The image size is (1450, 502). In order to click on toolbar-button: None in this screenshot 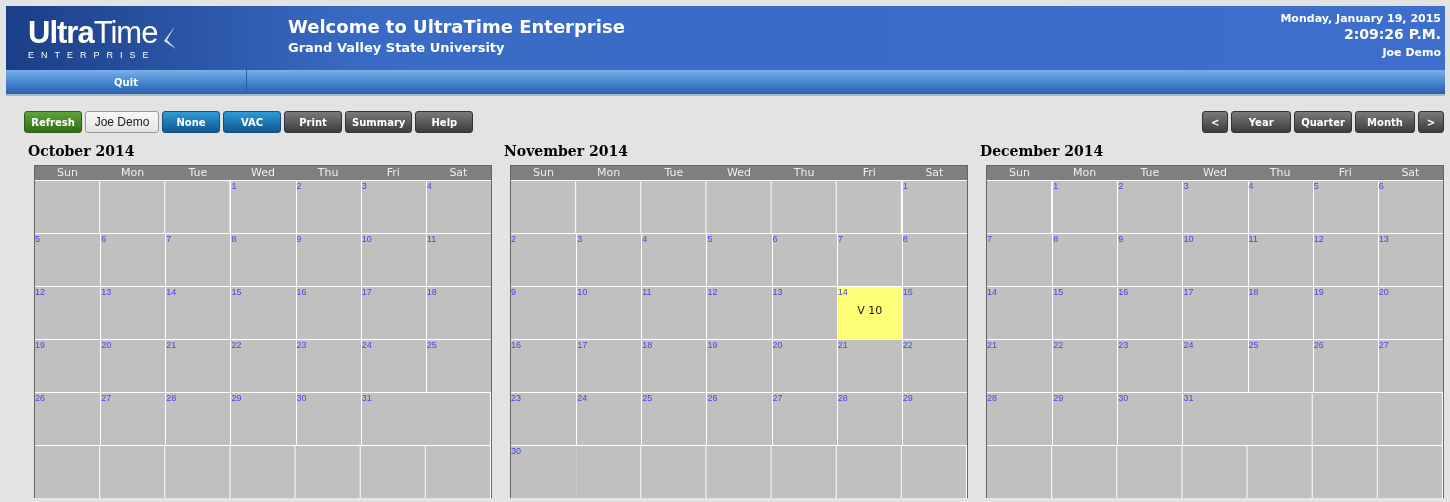, I will do `click(191, 122)`.